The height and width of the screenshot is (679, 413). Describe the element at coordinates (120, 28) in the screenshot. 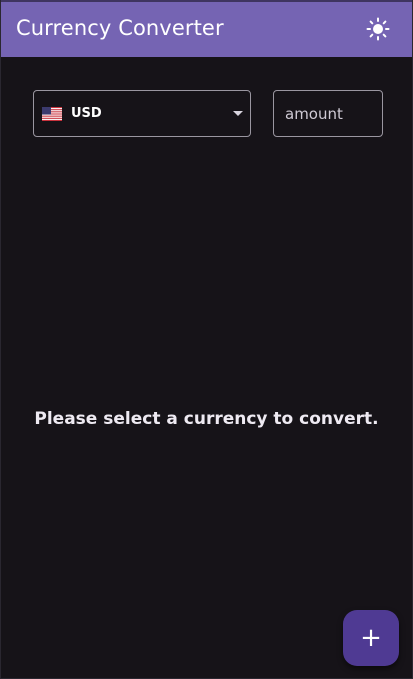

I see `app-title: Currency Converter` at that location.